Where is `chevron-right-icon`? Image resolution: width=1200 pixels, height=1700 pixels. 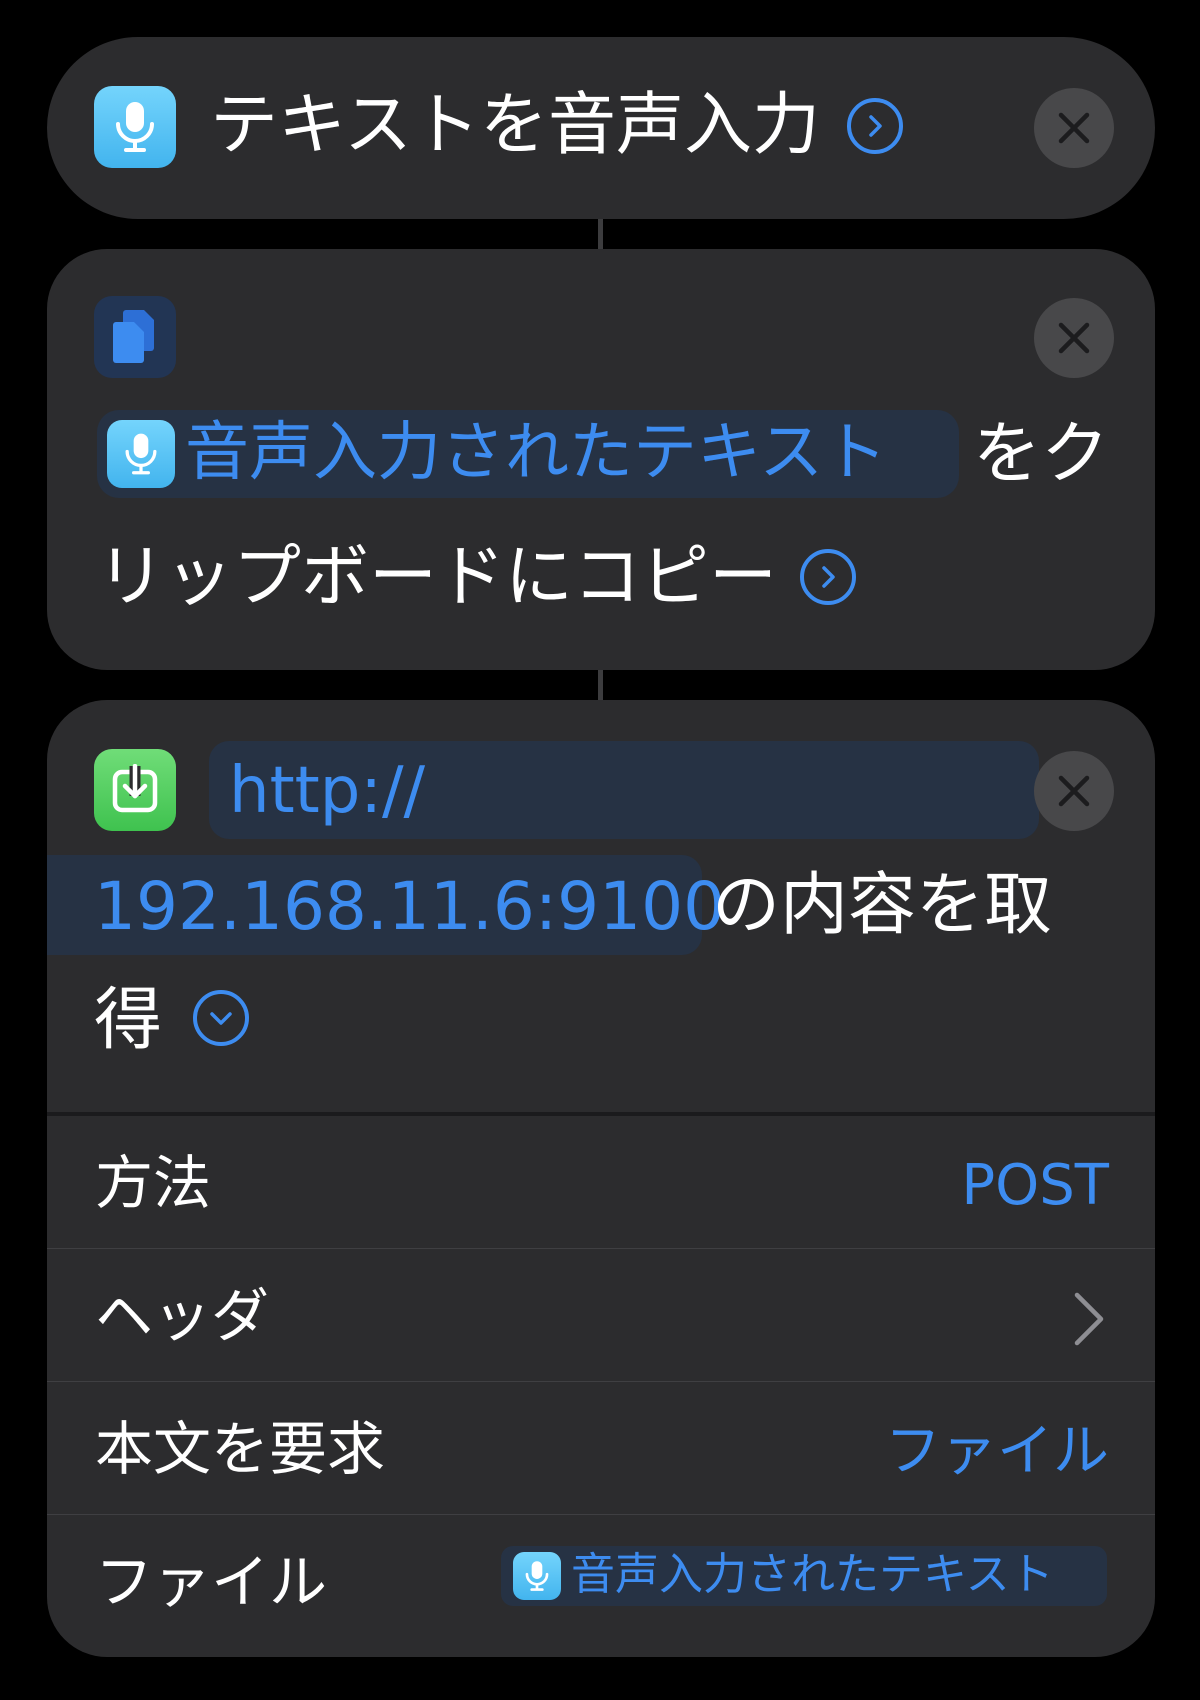
chevron-right-icon is located at coordinates (1089, 1321).